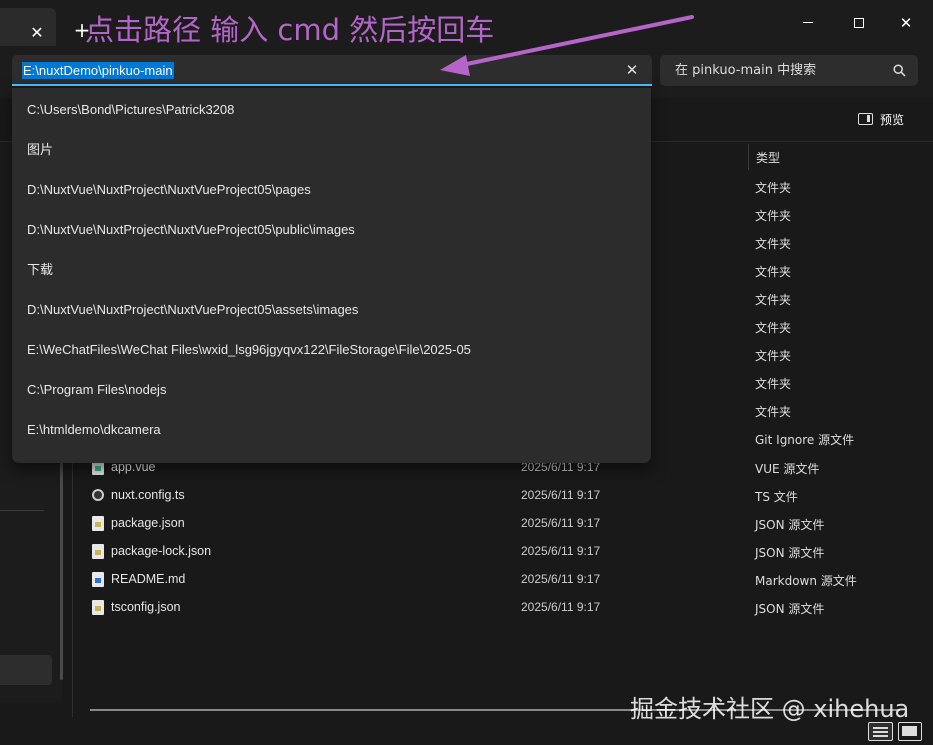 This screenshot has width=933, height=745. I want to click on tiles-view-button, so click(910, 731).